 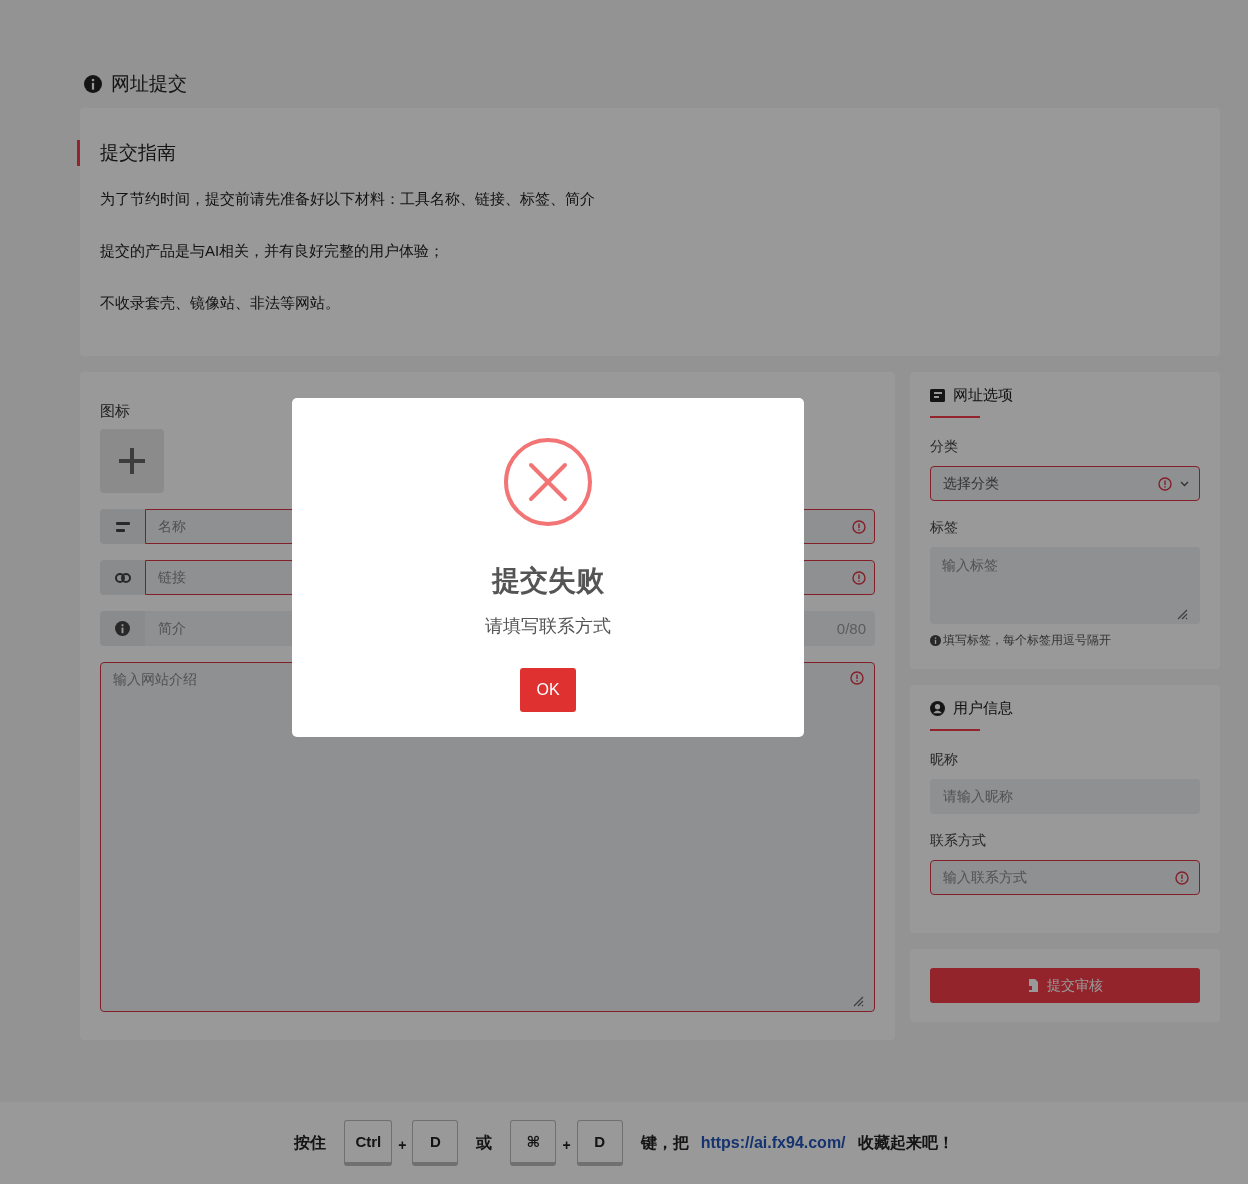 What do you see at coordinates (1033, 985) in the screenshot?
I see `document-icon` at bounding box center [1033, 985].